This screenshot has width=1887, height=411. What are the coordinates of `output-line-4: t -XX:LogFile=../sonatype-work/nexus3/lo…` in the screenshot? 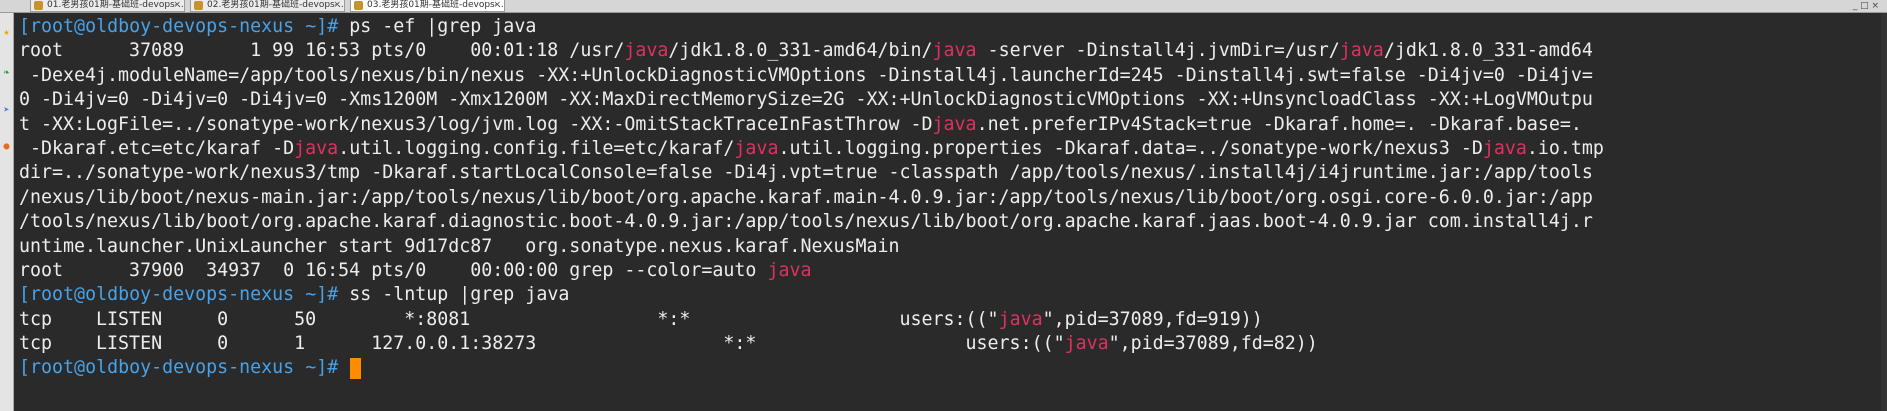 It's located at (949, 125).